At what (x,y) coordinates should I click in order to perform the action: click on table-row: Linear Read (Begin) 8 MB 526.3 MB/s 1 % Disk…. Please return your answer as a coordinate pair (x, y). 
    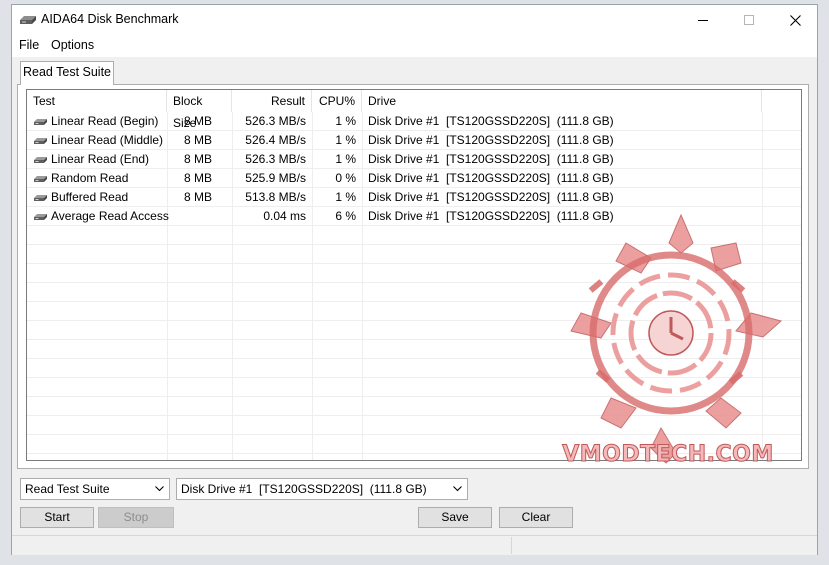
    Looking at the image, I should click on (414, 121).